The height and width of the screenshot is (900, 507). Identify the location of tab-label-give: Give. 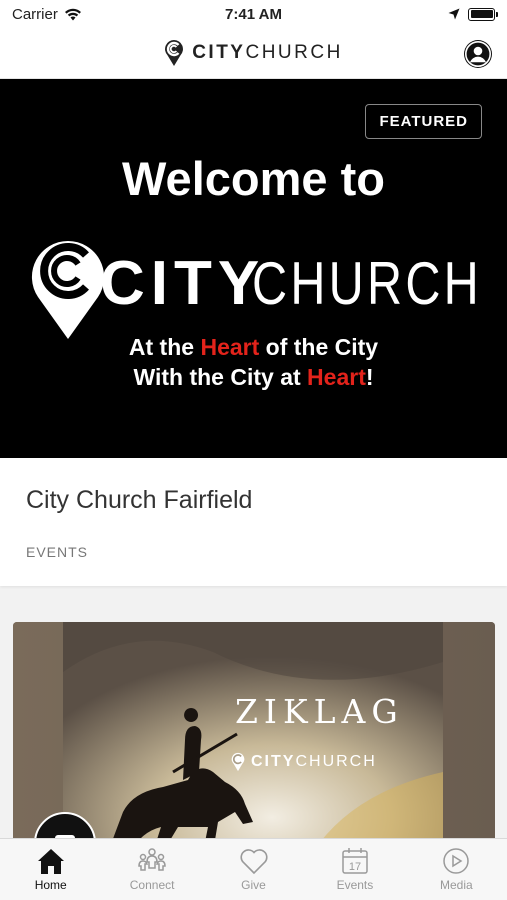
(253, 885).